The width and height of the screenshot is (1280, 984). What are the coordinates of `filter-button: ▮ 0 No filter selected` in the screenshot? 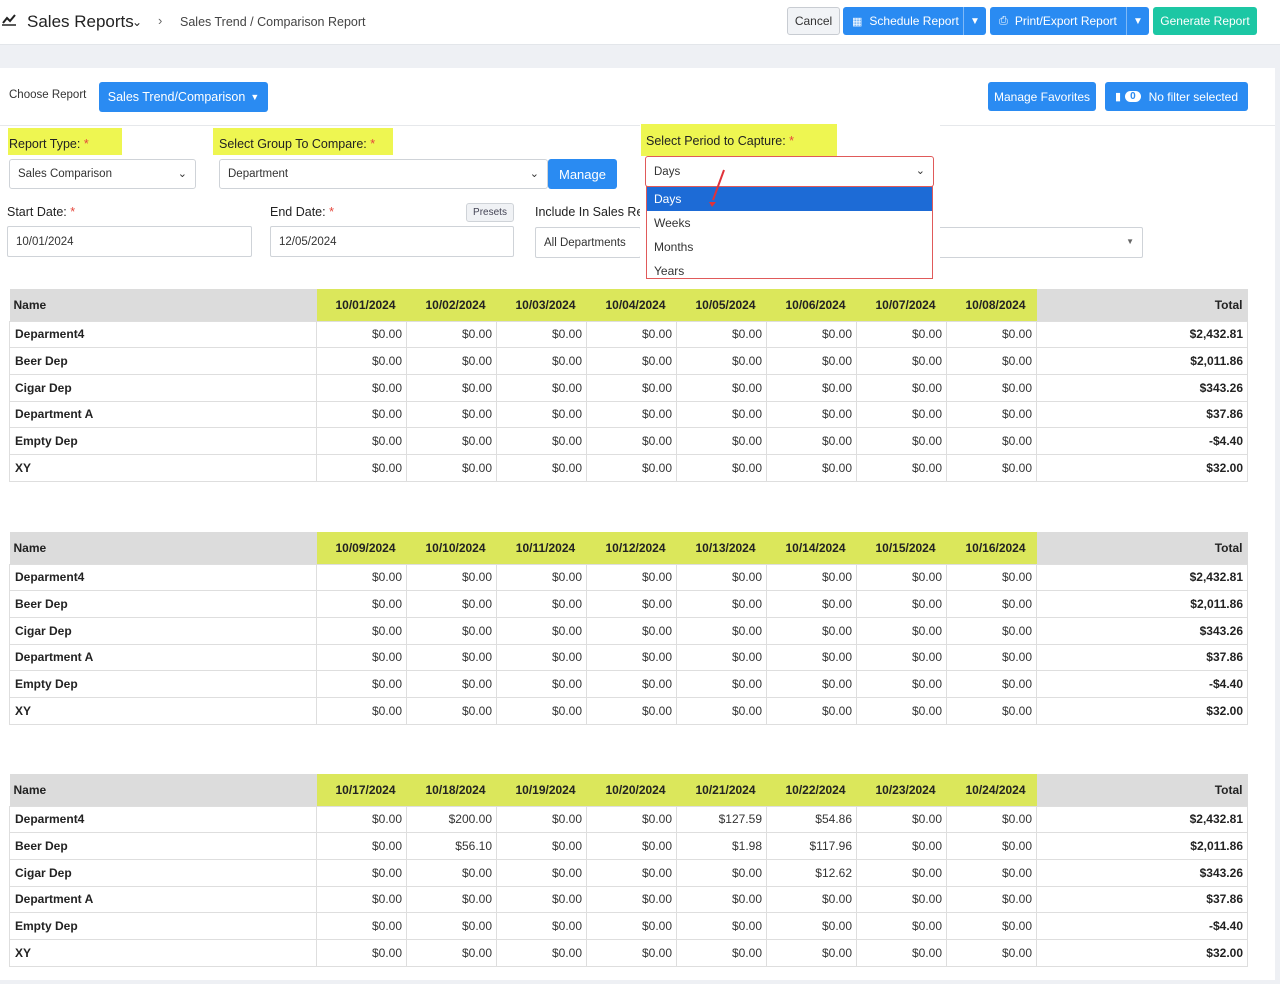 It's located at (1176, 96).